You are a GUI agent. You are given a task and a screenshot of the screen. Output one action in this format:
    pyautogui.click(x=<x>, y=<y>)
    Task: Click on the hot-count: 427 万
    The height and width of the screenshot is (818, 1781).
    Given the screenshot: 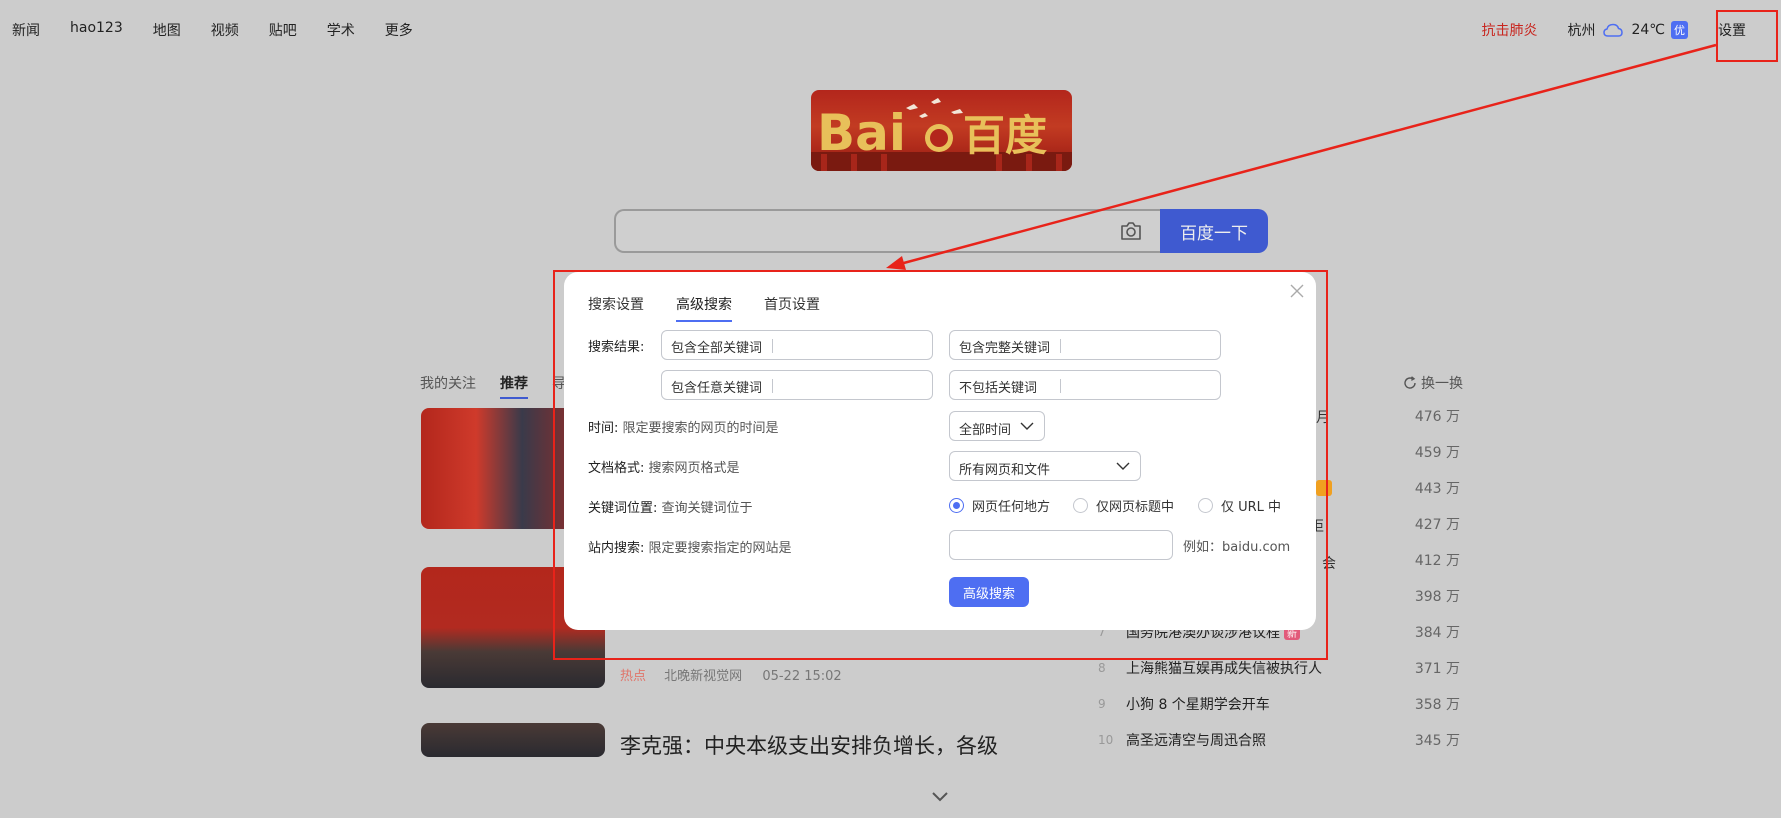 What is the action you would take?
    pyautogui.click(x=1437, y=525)
    